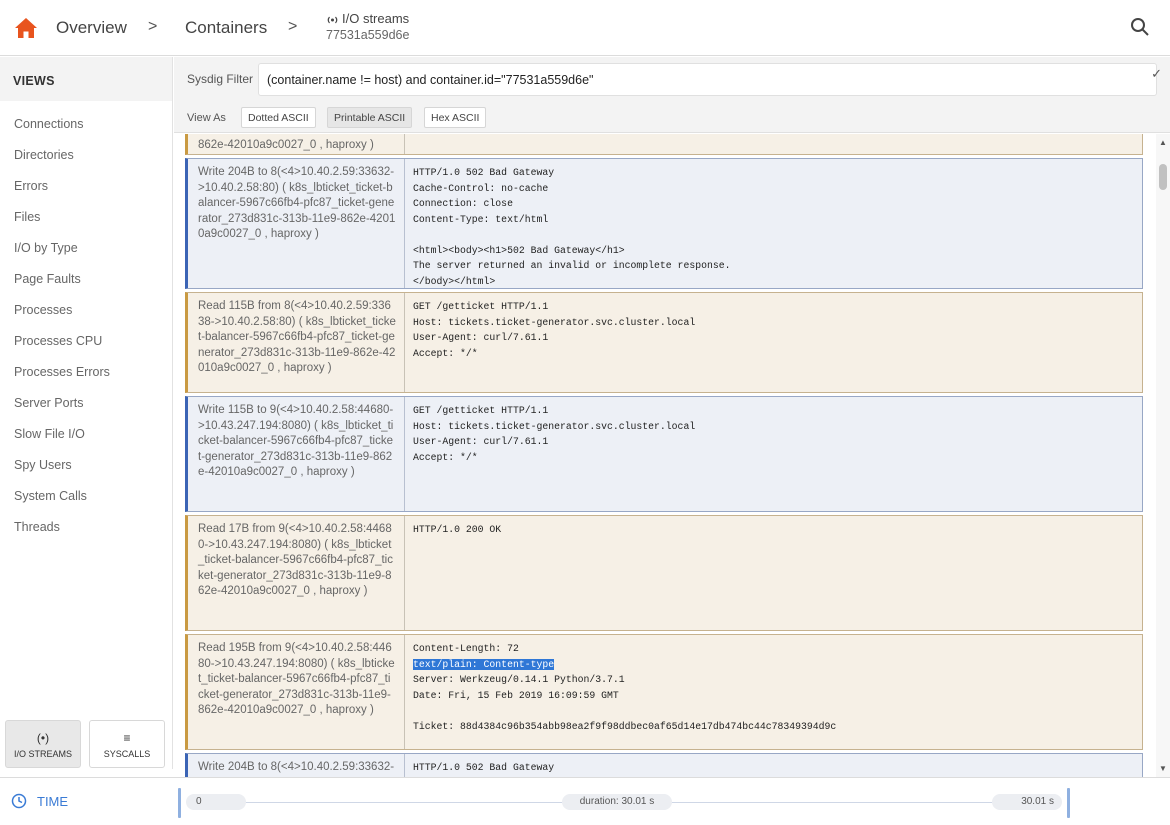 Image resolution: width=1170 pixels, height=825 pixels. Describe the element at coordinates (466, 648) in the screenshot. I see `payload-text: Content-Length: 72` at that location.